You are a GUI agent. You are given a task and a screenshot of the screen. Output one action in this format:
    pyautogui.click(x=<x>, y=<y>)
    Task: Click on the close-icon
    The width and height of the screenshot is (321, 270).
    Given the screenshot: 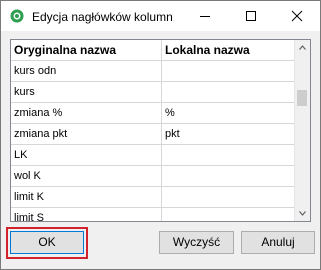 What is the action you would take?
    pyautogui.click(x=297, y=16)
    